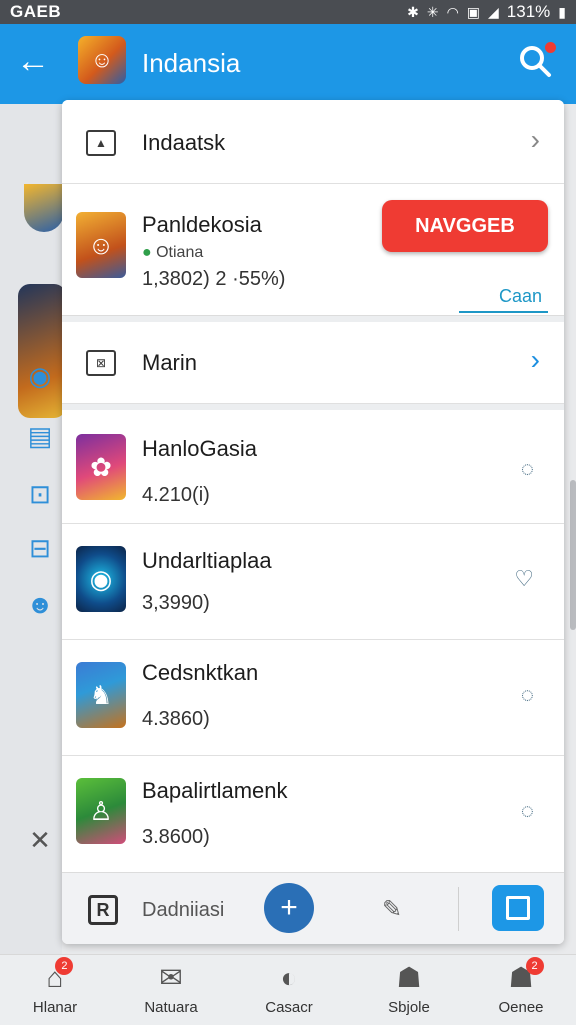 This screenshot has width=576, height=1025. Describe the element at coordinates (202, 224) in the screenshot. I see `featured-title: Panldekosia` at that location.